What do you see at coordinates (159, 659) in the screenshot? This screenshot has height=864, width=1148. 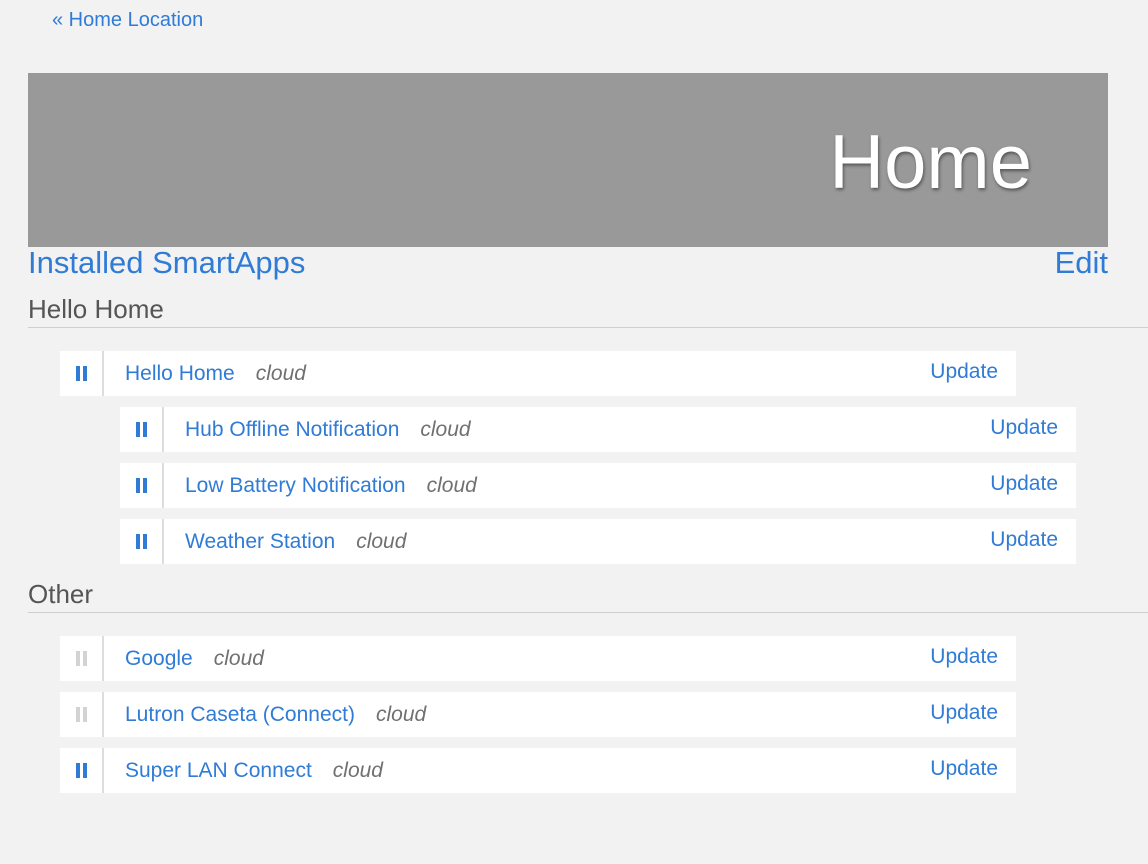 I see `smartapp-name: Google` at bounding box center [159, 659].